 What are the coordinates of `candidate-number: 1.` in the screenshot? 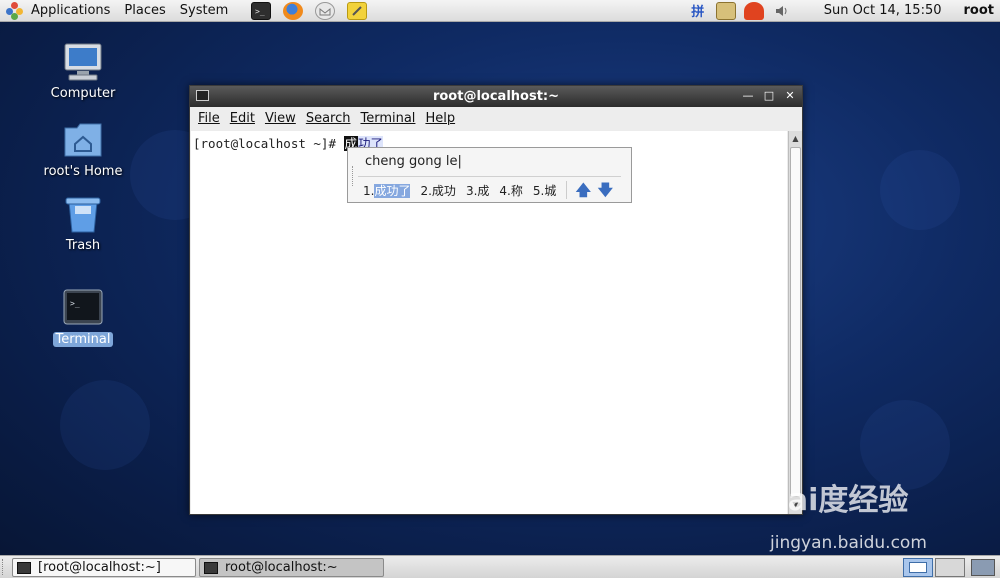 It's located at (369, 190).